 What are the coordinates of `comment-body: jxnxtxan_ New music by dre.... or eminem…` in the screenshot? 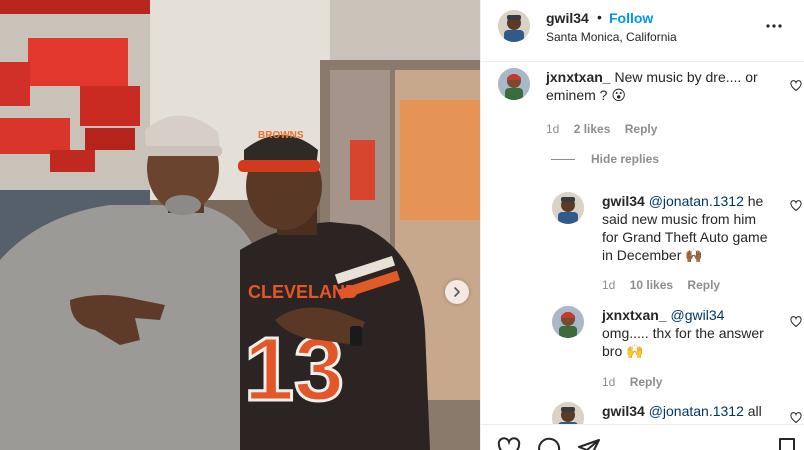 It's located at (663, 86).